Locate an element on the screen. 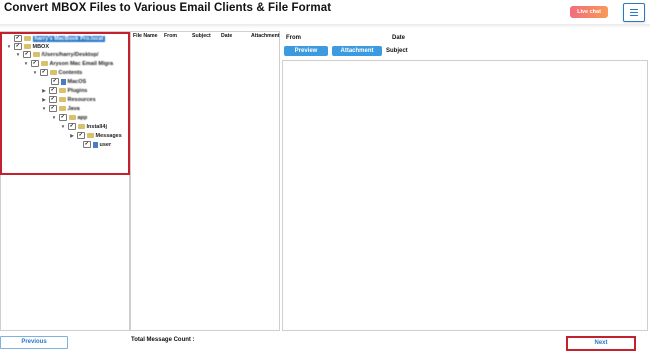 The image size is (650, 355). tree-item-label: Resources is located at coordinates (81, 99).